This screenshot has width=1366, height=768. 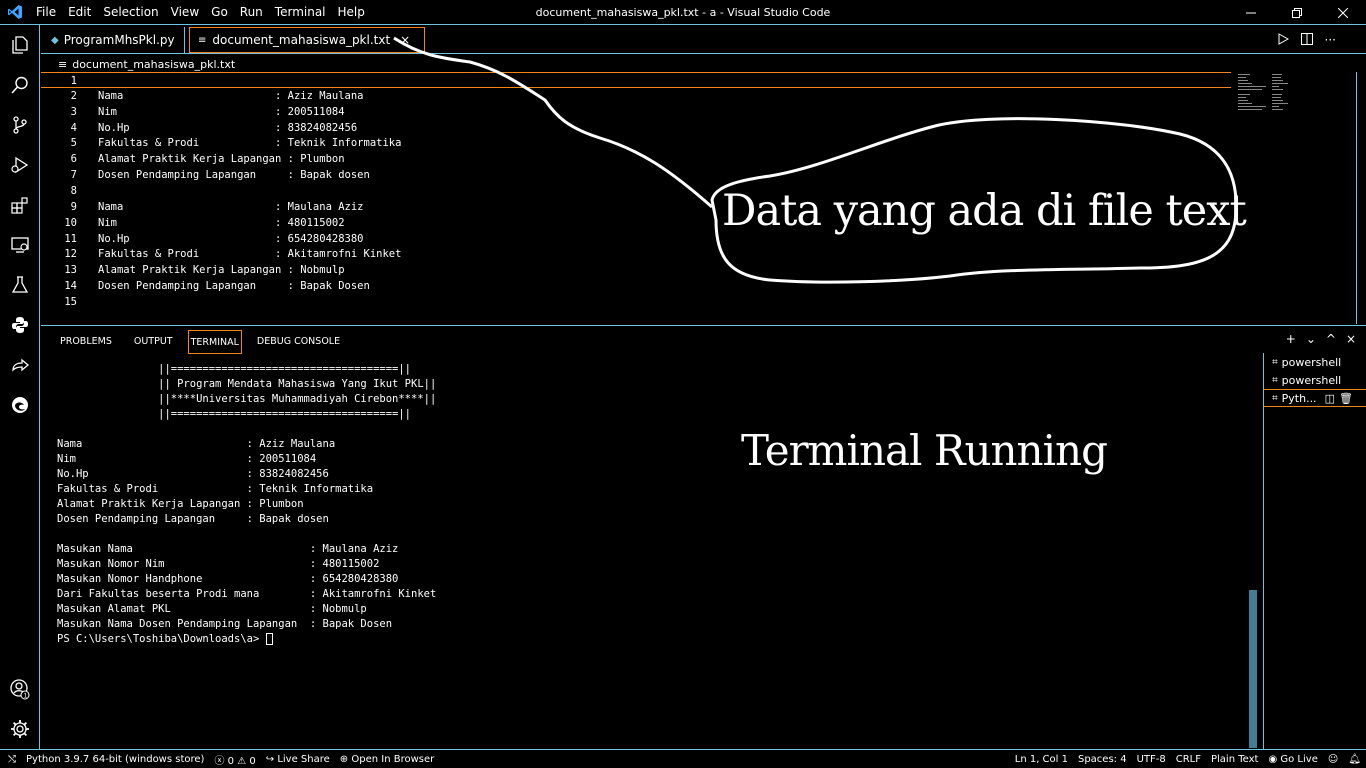 I want to click on menu-run: Run, so click(x=251, y=12).